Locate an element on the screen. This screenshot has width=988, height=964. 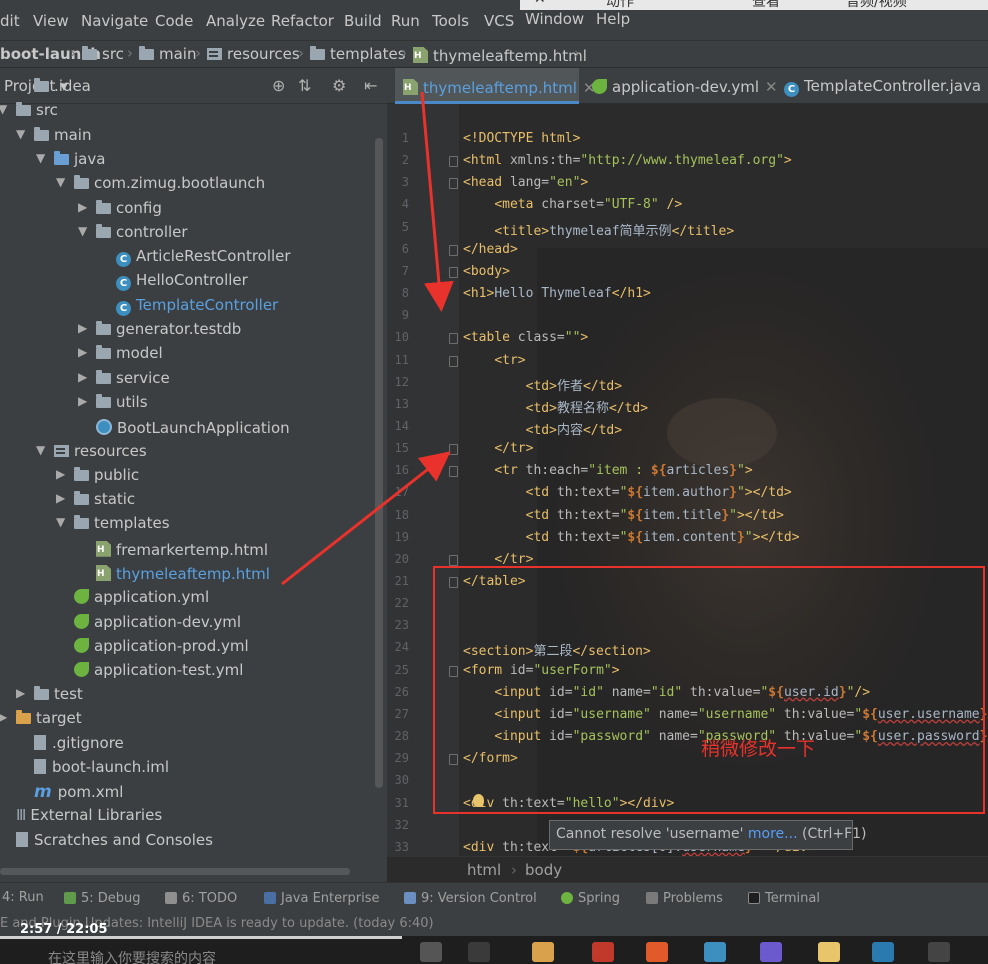
tree-node: boot-launch.iml is located at coordinates (187, 768).